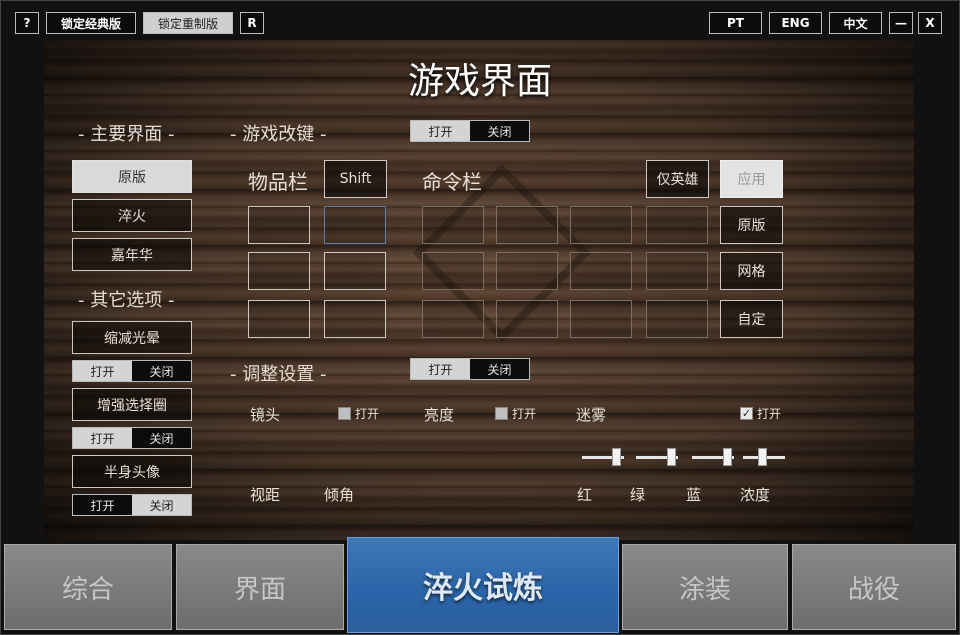 Image resolution: width=960 pixels, height=635 pixels. I want to click on red-slider, so click(603, 457).